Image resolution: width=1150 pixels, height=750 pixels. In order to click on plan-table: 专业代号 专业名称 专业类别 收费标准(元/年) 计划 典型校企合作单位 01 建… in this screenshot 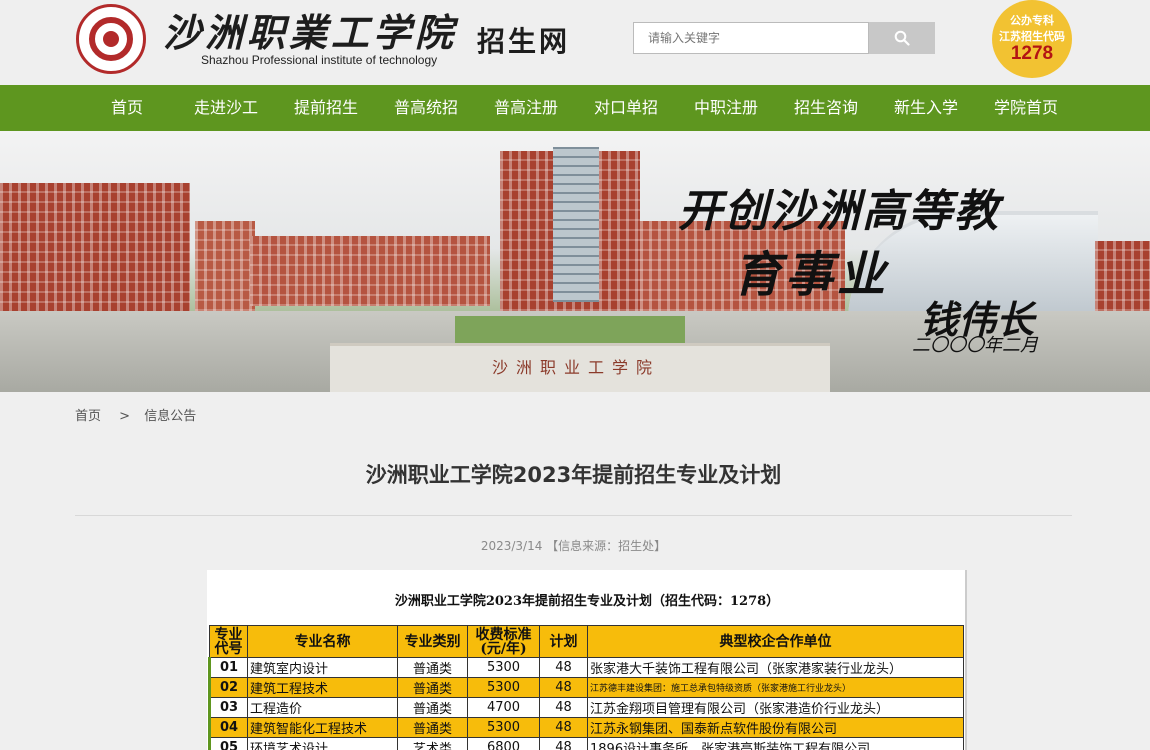, I will do `click(586, 687)`.